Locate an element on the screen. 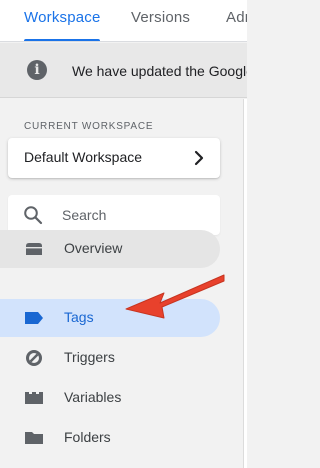  tab-admin-label: Adm is located at coordinates (236, 17).